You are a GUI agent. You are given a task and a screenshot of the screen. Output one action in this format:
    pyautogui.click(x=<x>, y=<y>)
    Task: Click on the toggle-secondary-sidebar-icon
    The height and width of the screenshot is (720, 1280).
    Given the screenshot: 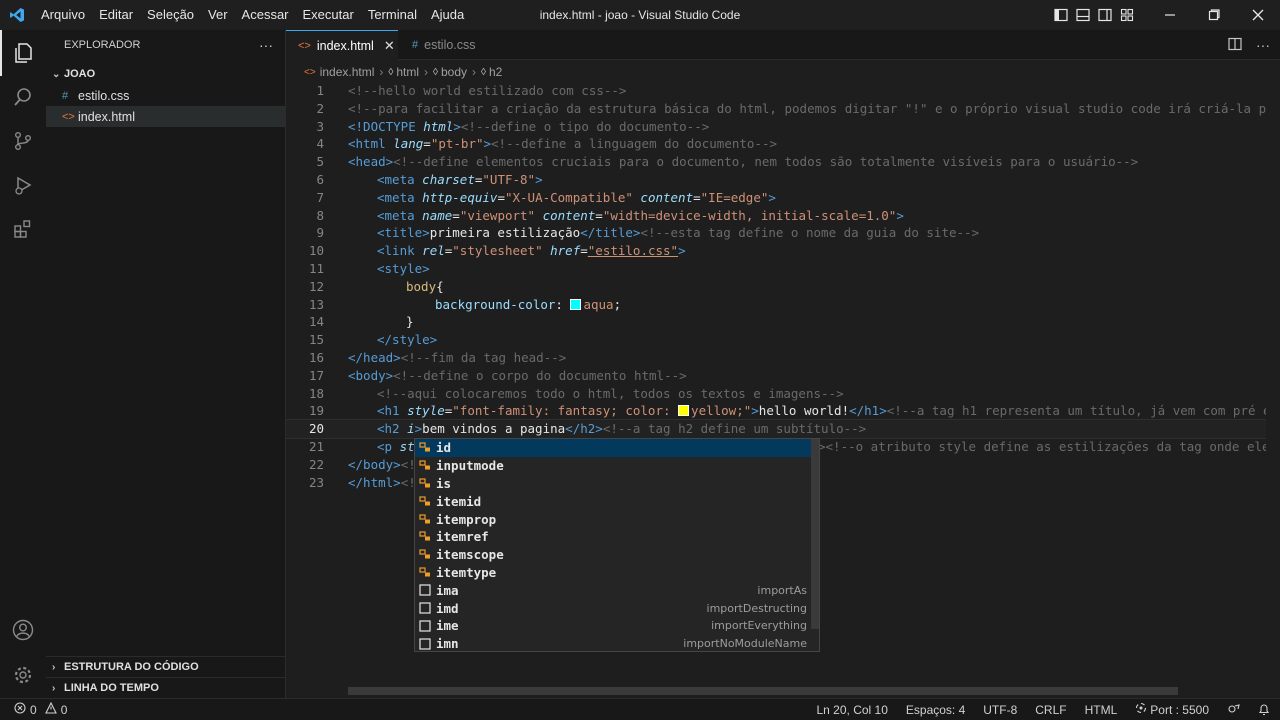 What is the action you would take?
    pyautogui.click(x=1105, y=15)
    